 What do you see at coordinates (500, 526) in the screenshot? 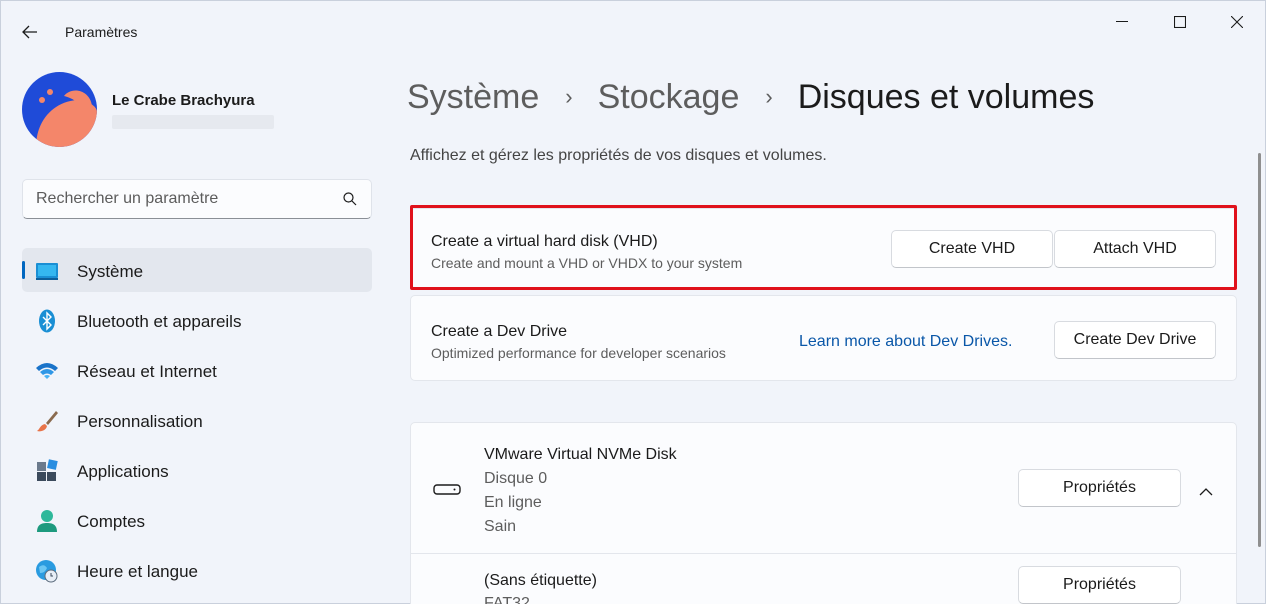
I see `disk-health: Sain` at bounding box center [500, 526].